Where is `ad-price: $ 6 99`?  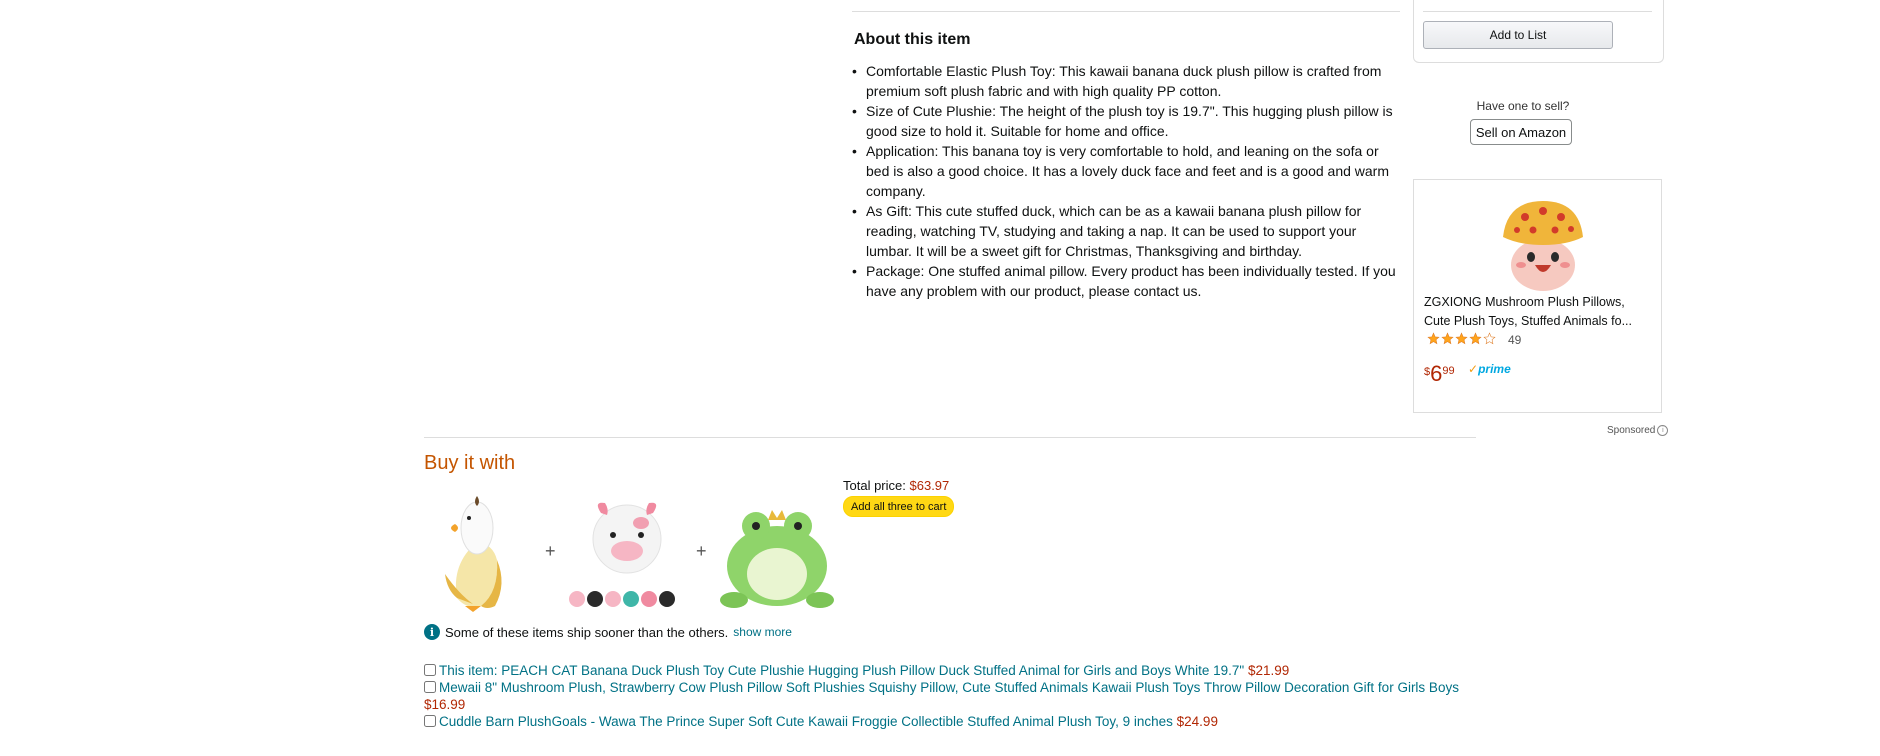
ad-price: $ 6 99 is located at coordinates (1439, 374).